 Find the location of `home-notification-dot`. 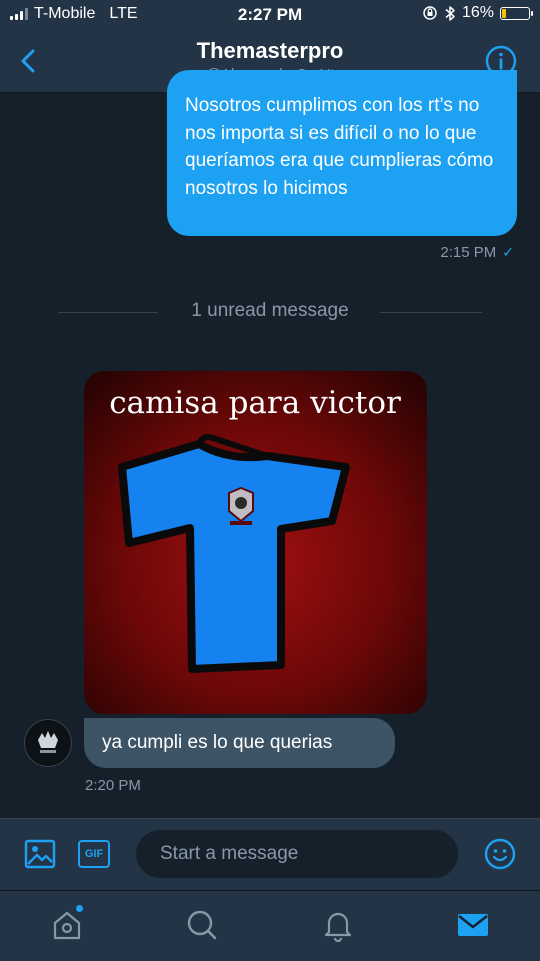

home-notification-dot is located at coordinates (79, 908).